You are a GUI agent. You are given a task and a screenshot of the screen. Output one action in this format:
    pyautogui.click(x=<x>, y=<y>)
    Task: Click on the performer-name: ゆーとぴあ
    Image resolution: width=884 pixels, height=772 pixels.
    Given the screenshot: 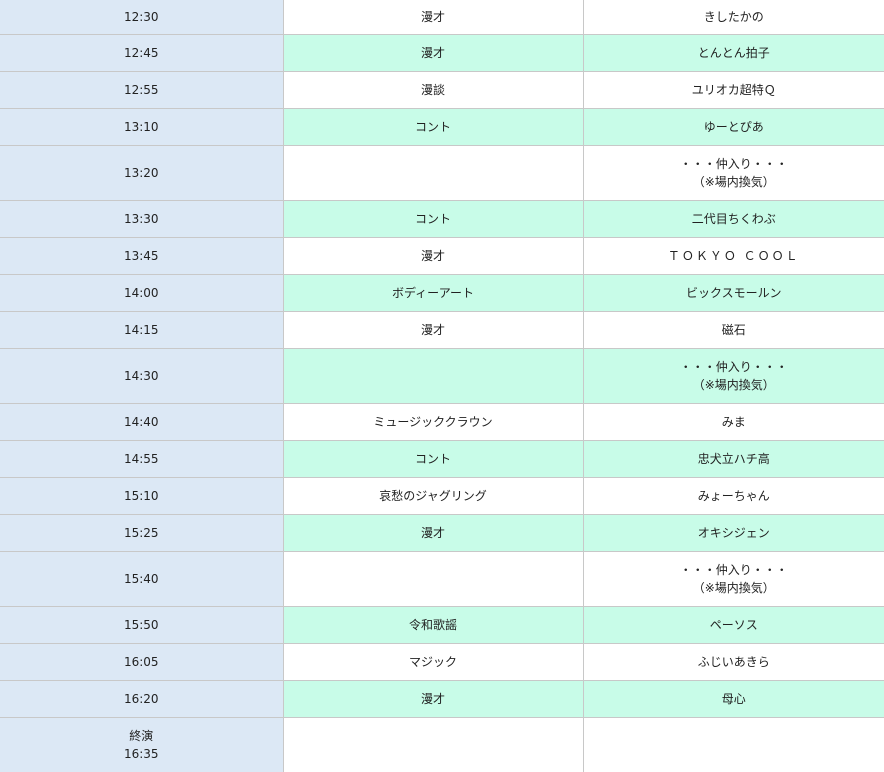 What is the action you would take?
    pyautogui.click(x=733, y=127)
    